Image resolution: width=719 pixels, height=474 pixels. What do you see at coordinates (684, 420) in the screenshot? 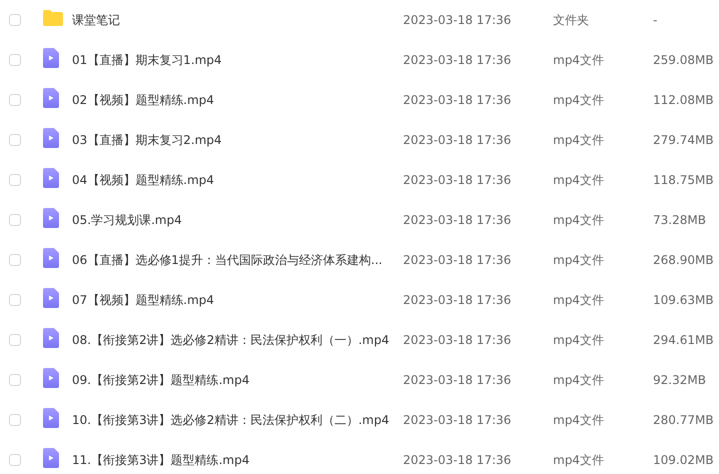
I see `file-size: 280.77MB` at bounding box center [684, 420].